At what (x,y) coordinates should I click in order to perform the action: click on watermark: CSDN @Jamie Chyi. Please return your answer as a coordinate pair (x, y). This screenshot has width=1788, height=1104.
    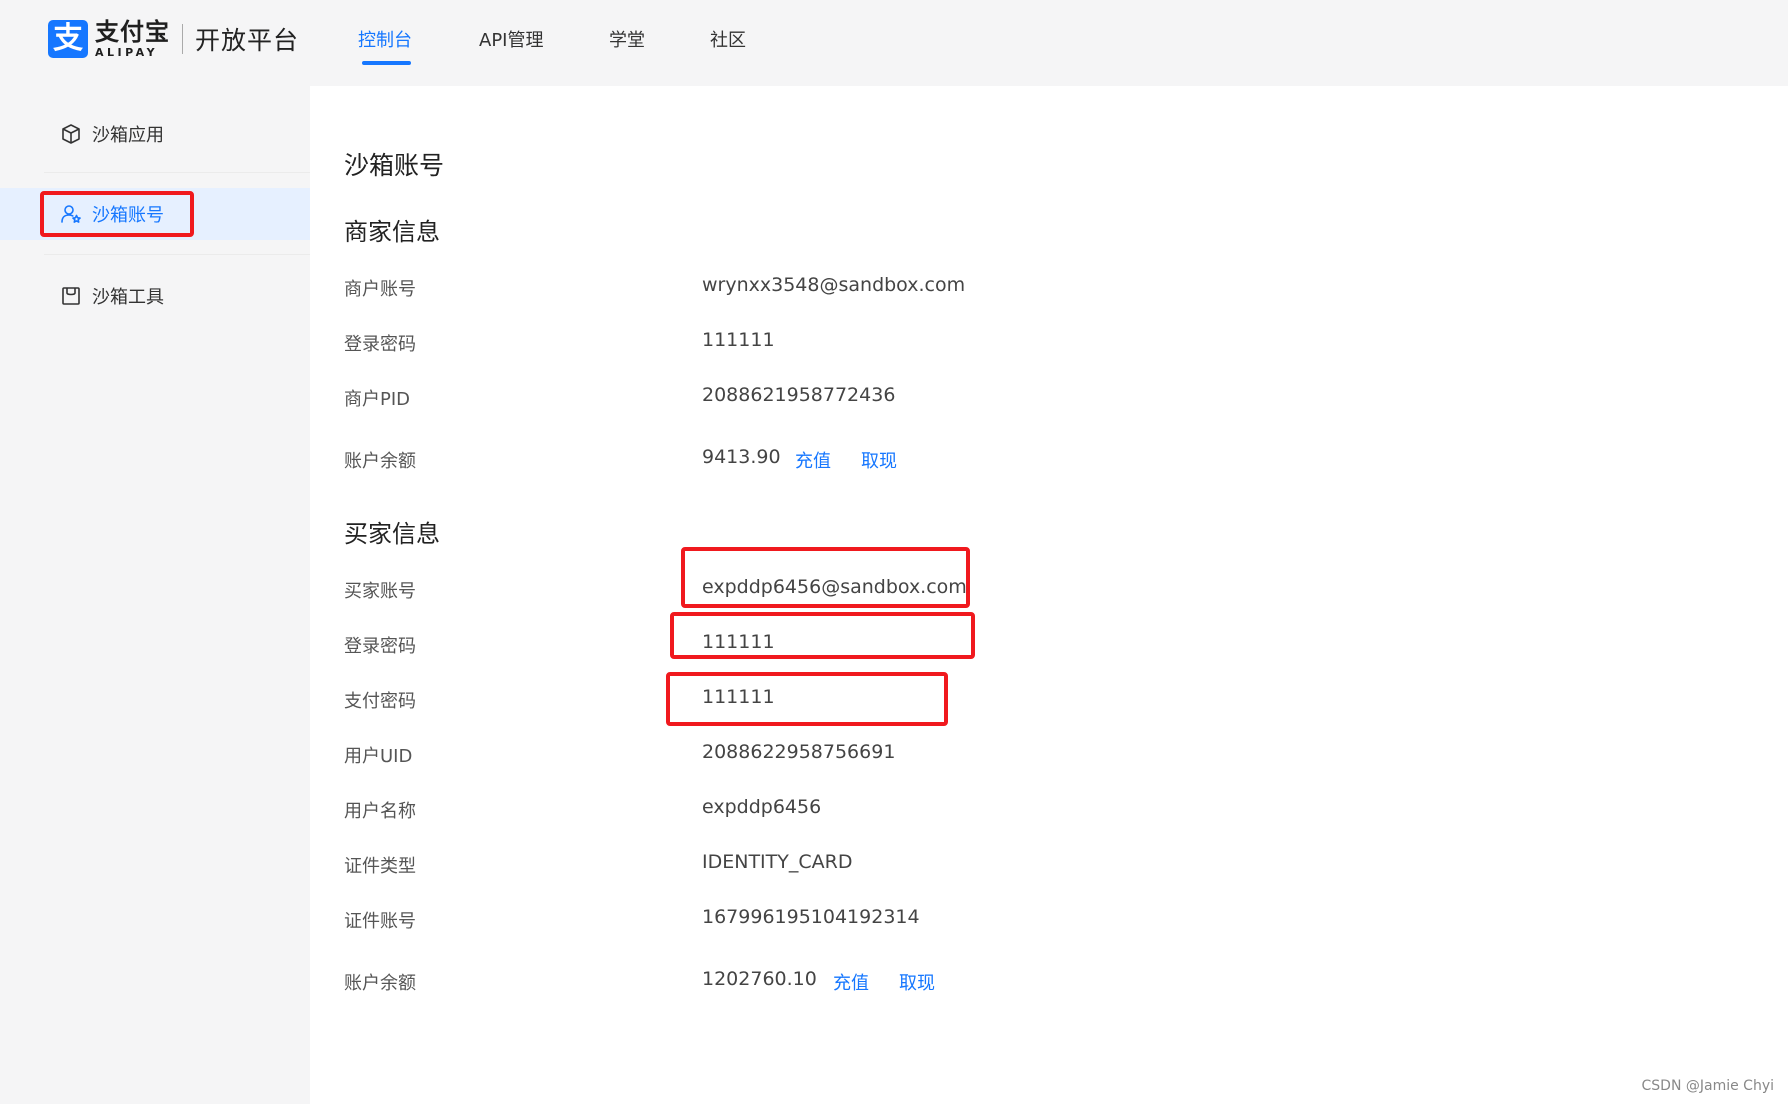
    Looking at the image, I should click on (1708, 1086).